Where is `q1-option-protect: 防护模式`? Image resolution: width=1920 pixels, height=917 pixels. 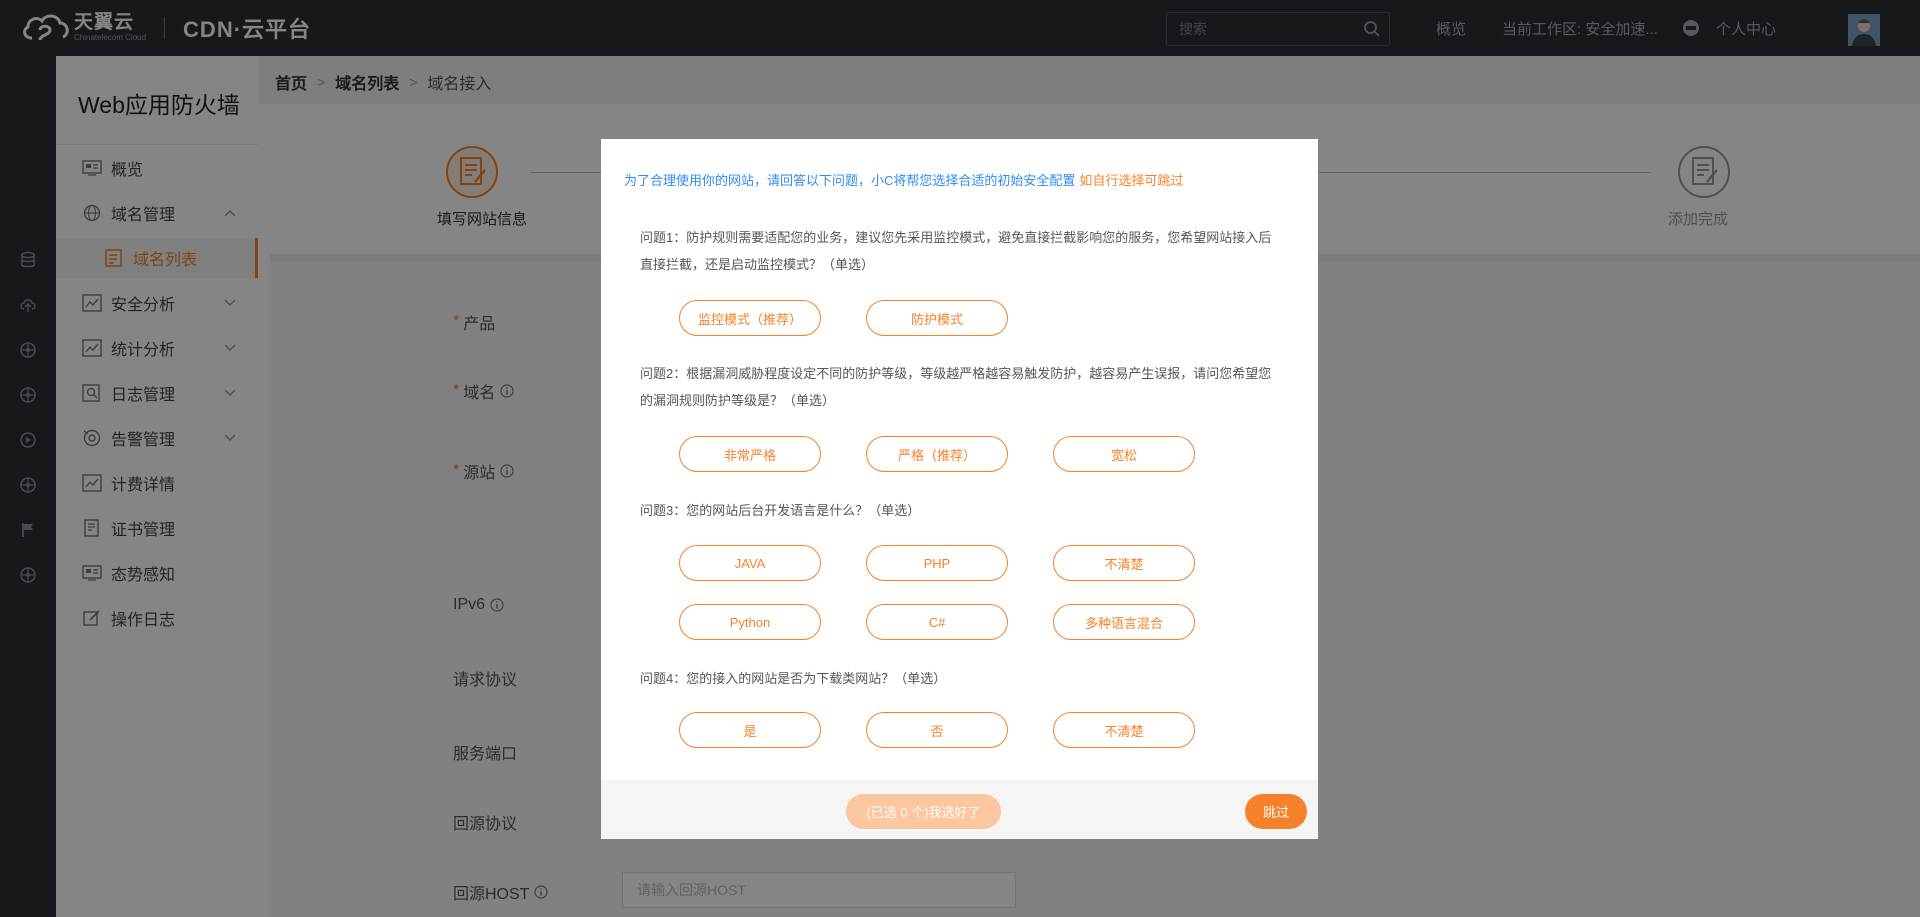
q1-option-protect: 防护模式 is located at coordinates (937, 318).